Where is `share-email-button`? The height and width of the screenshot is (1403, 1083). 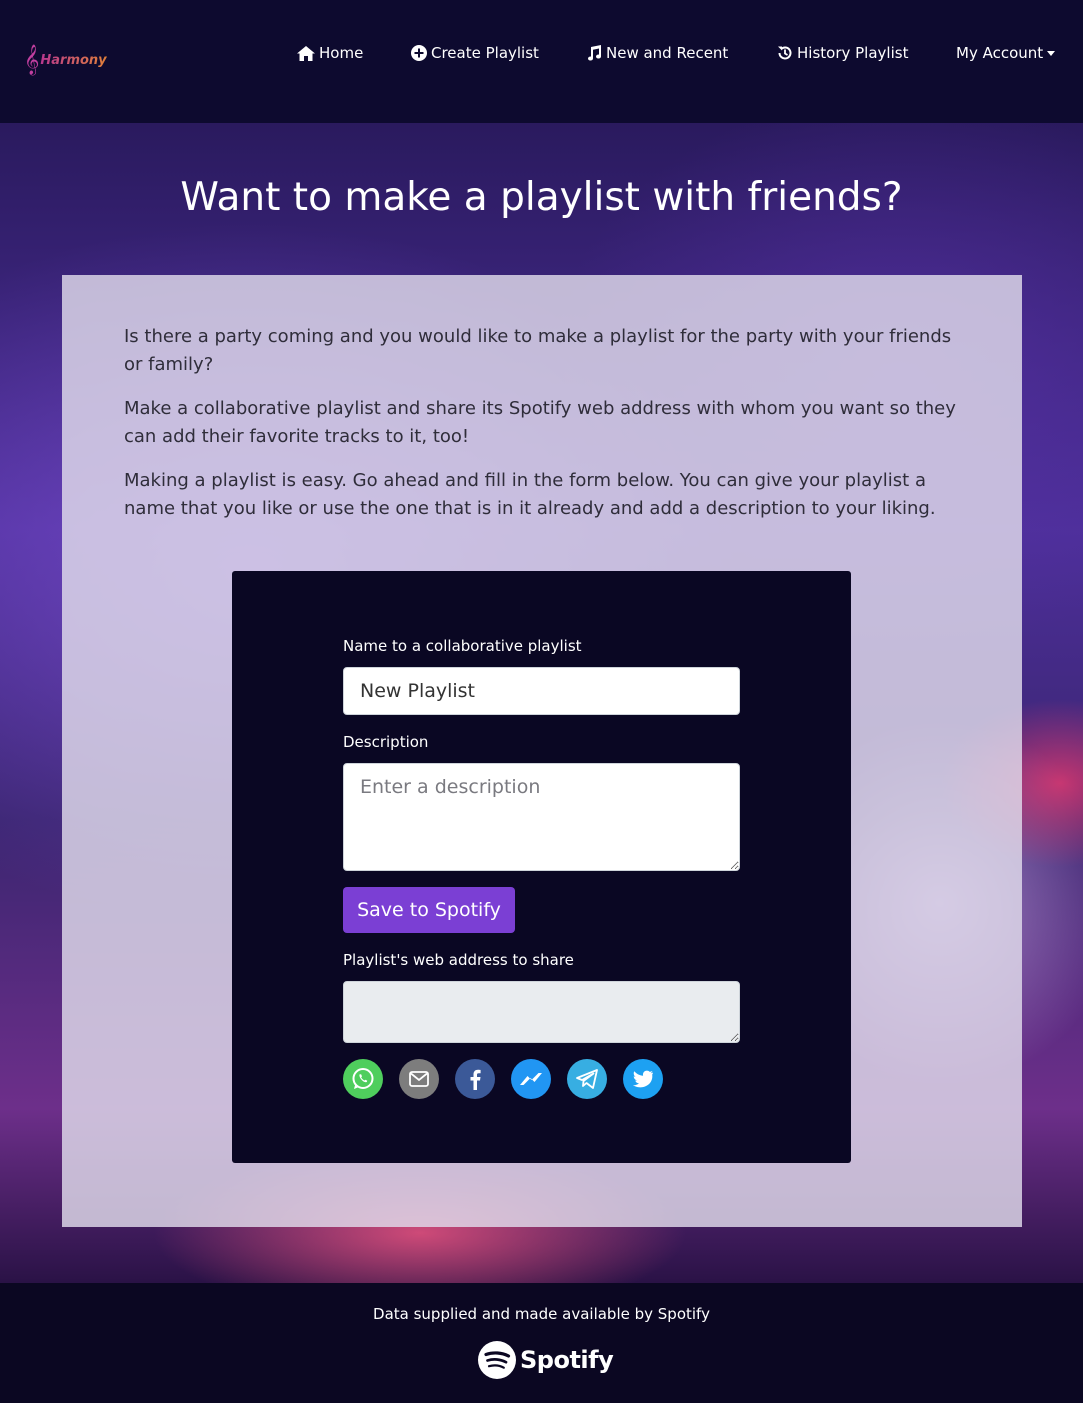
share-email-button is located at coordinates (419, 1079).